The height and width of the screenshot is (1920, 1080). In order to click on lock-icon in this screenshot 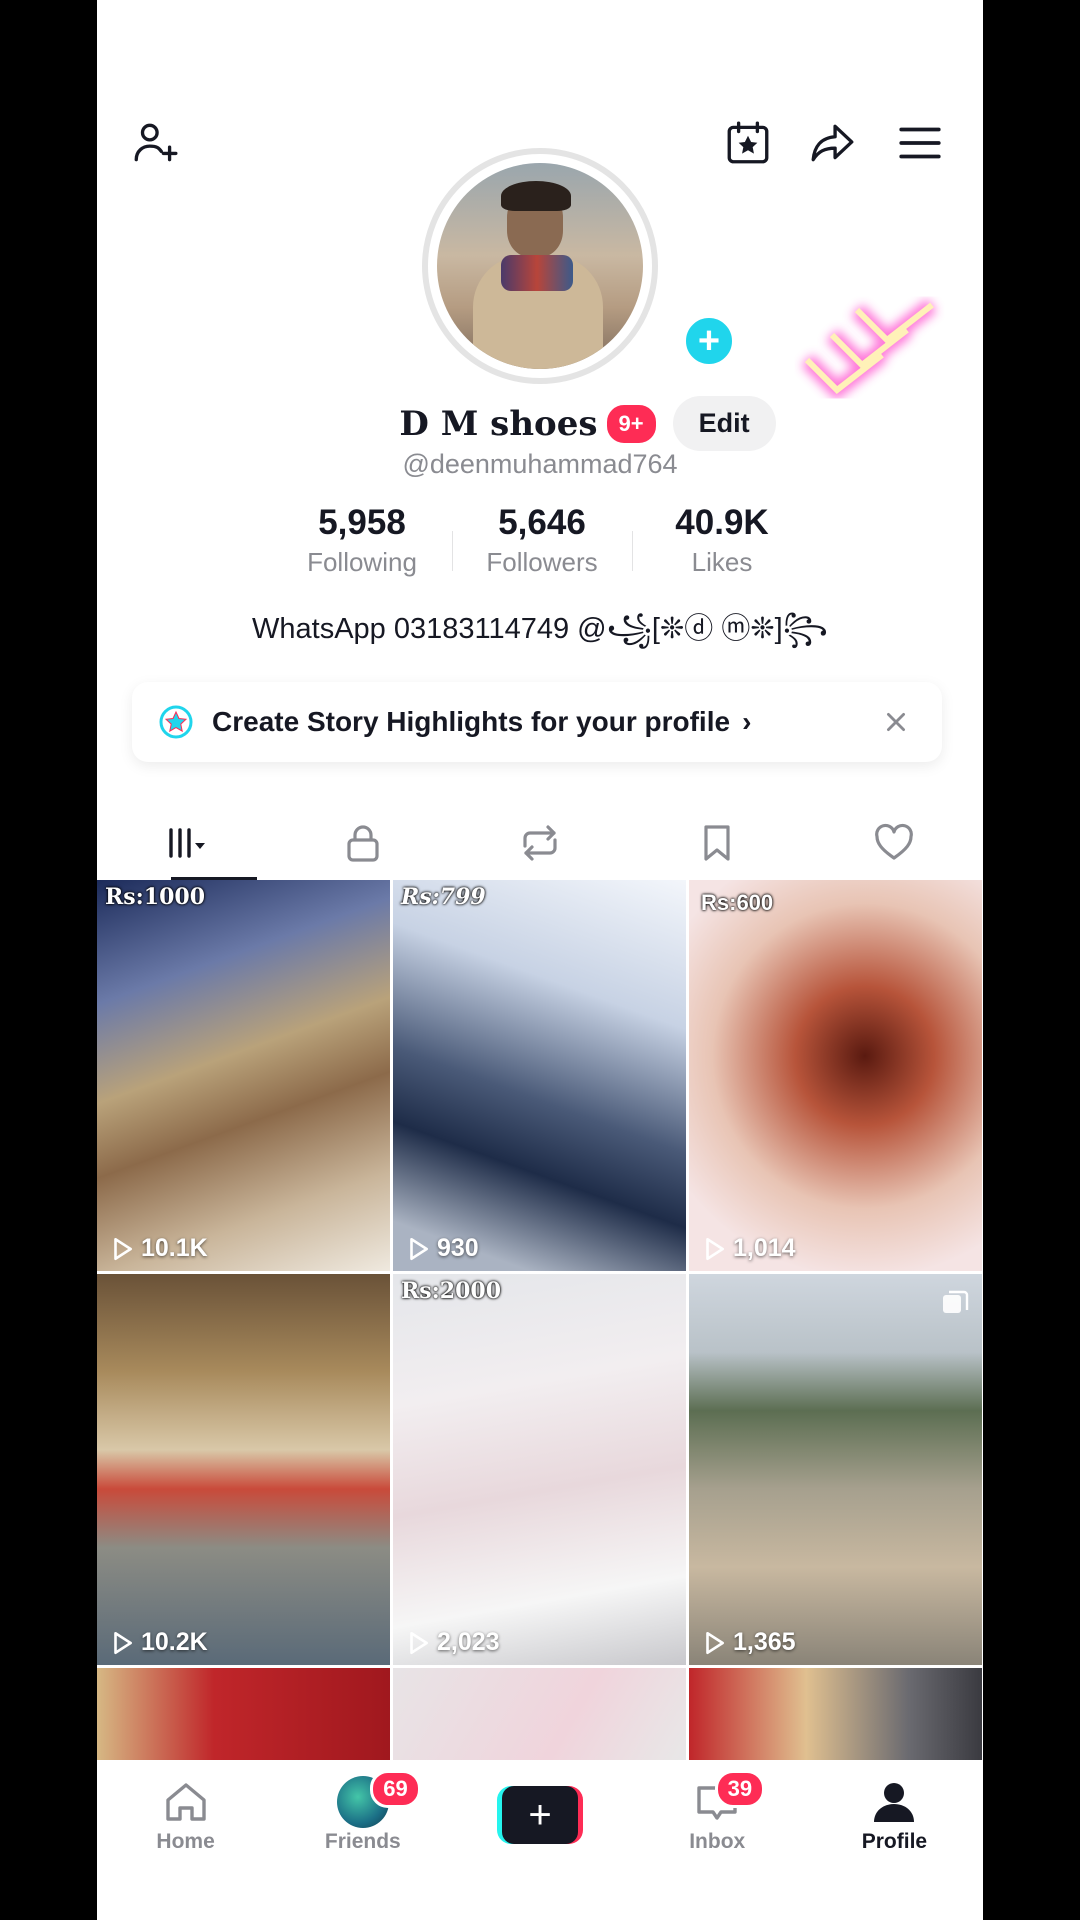, I will do `click(363, 843)`.